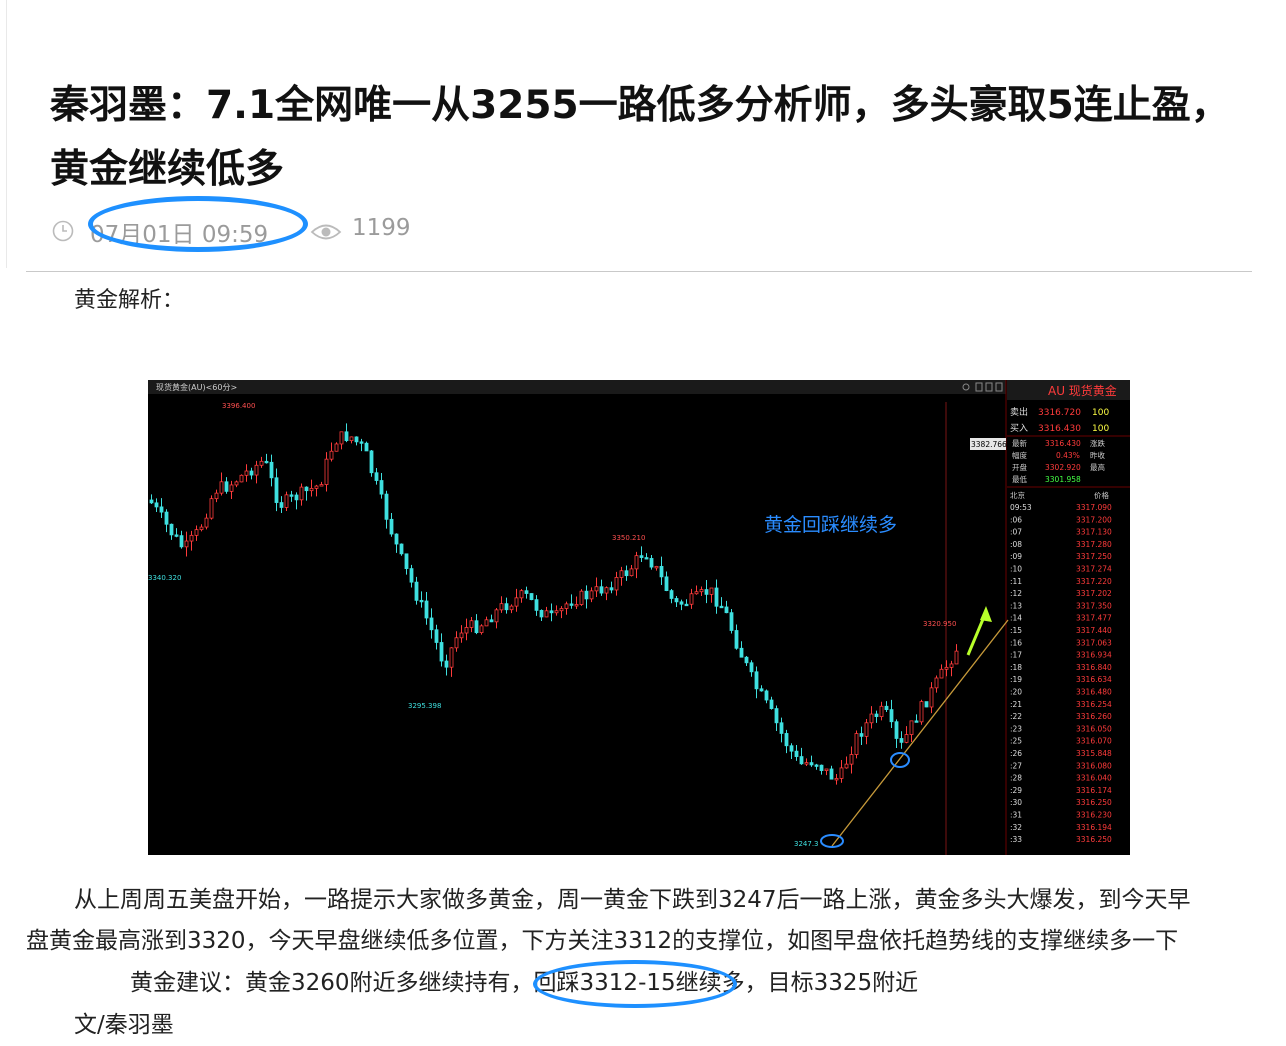  What do you see at coordinates (1098, 455) in the screenshot?
I see `prev-close-label: 昨收` at bounding box center [1098, 455].